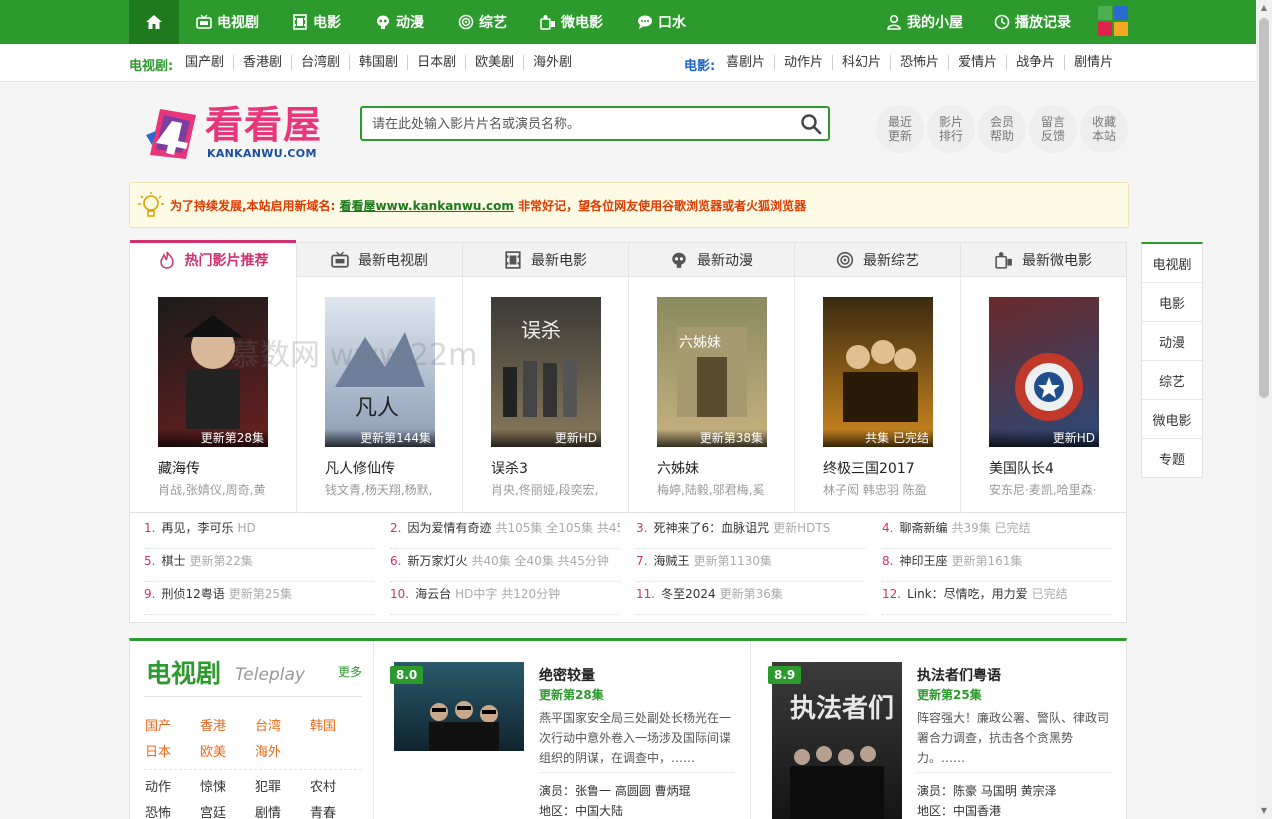 This screenshot has width=1272, height=819. I want to click on subnav-tv-link: 韩国剧, so click(378, 62).